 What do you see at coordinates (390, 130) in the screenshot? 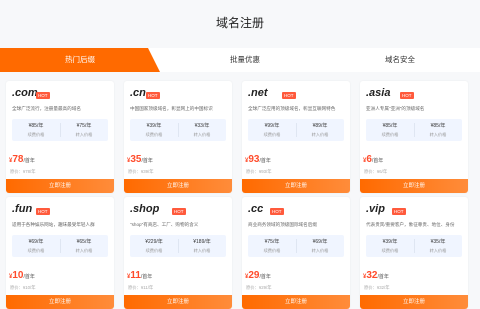
I see `renew-price-cell: ¥85/年续费价格` at bounding box center [390, 130].